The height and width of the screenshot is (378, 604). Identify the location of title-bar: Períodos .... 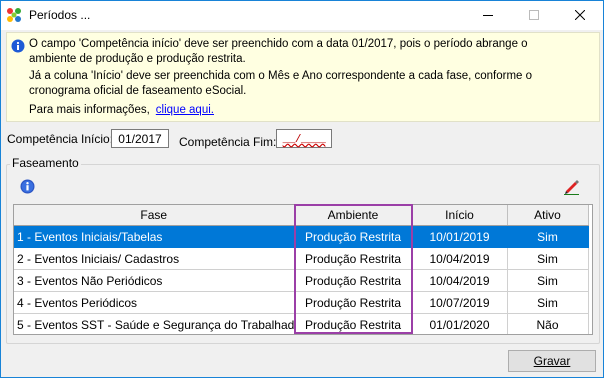
(302, 15).